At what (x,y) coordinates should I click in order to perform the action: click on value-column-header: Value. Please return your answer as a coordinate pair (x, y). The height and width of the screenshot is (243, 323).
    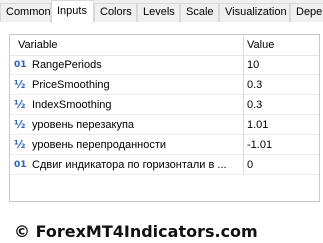
    Looking at the image, I should click on (281, 45).